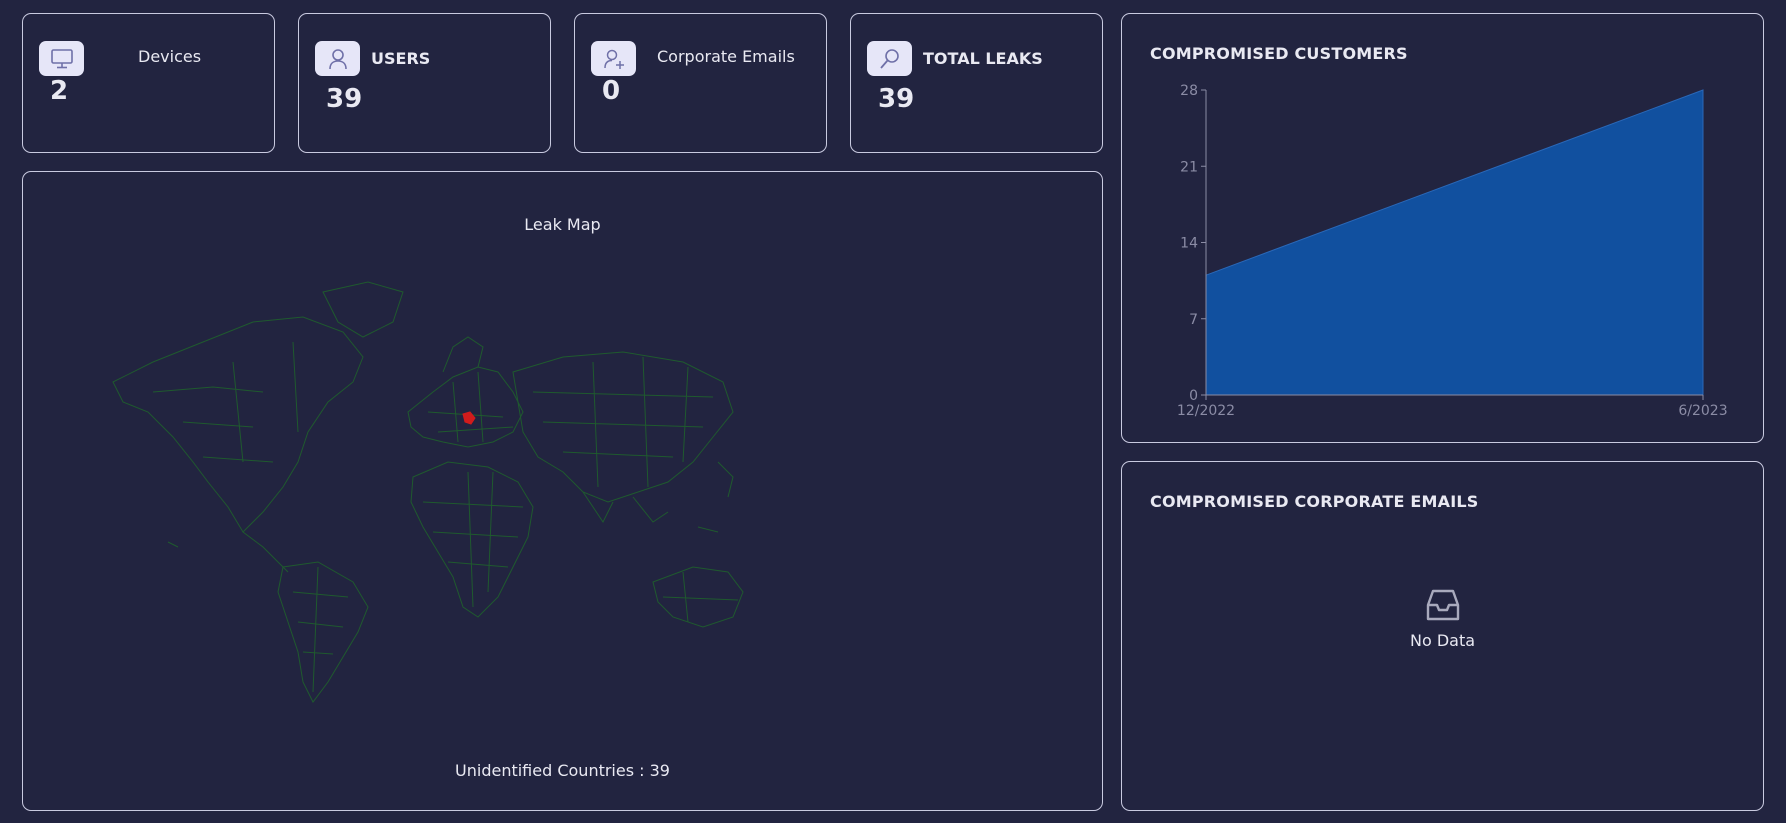  What do you see at coordinates (465, 407) in the screenshot?
I see `map-europe` at bounding box center [465, 407].